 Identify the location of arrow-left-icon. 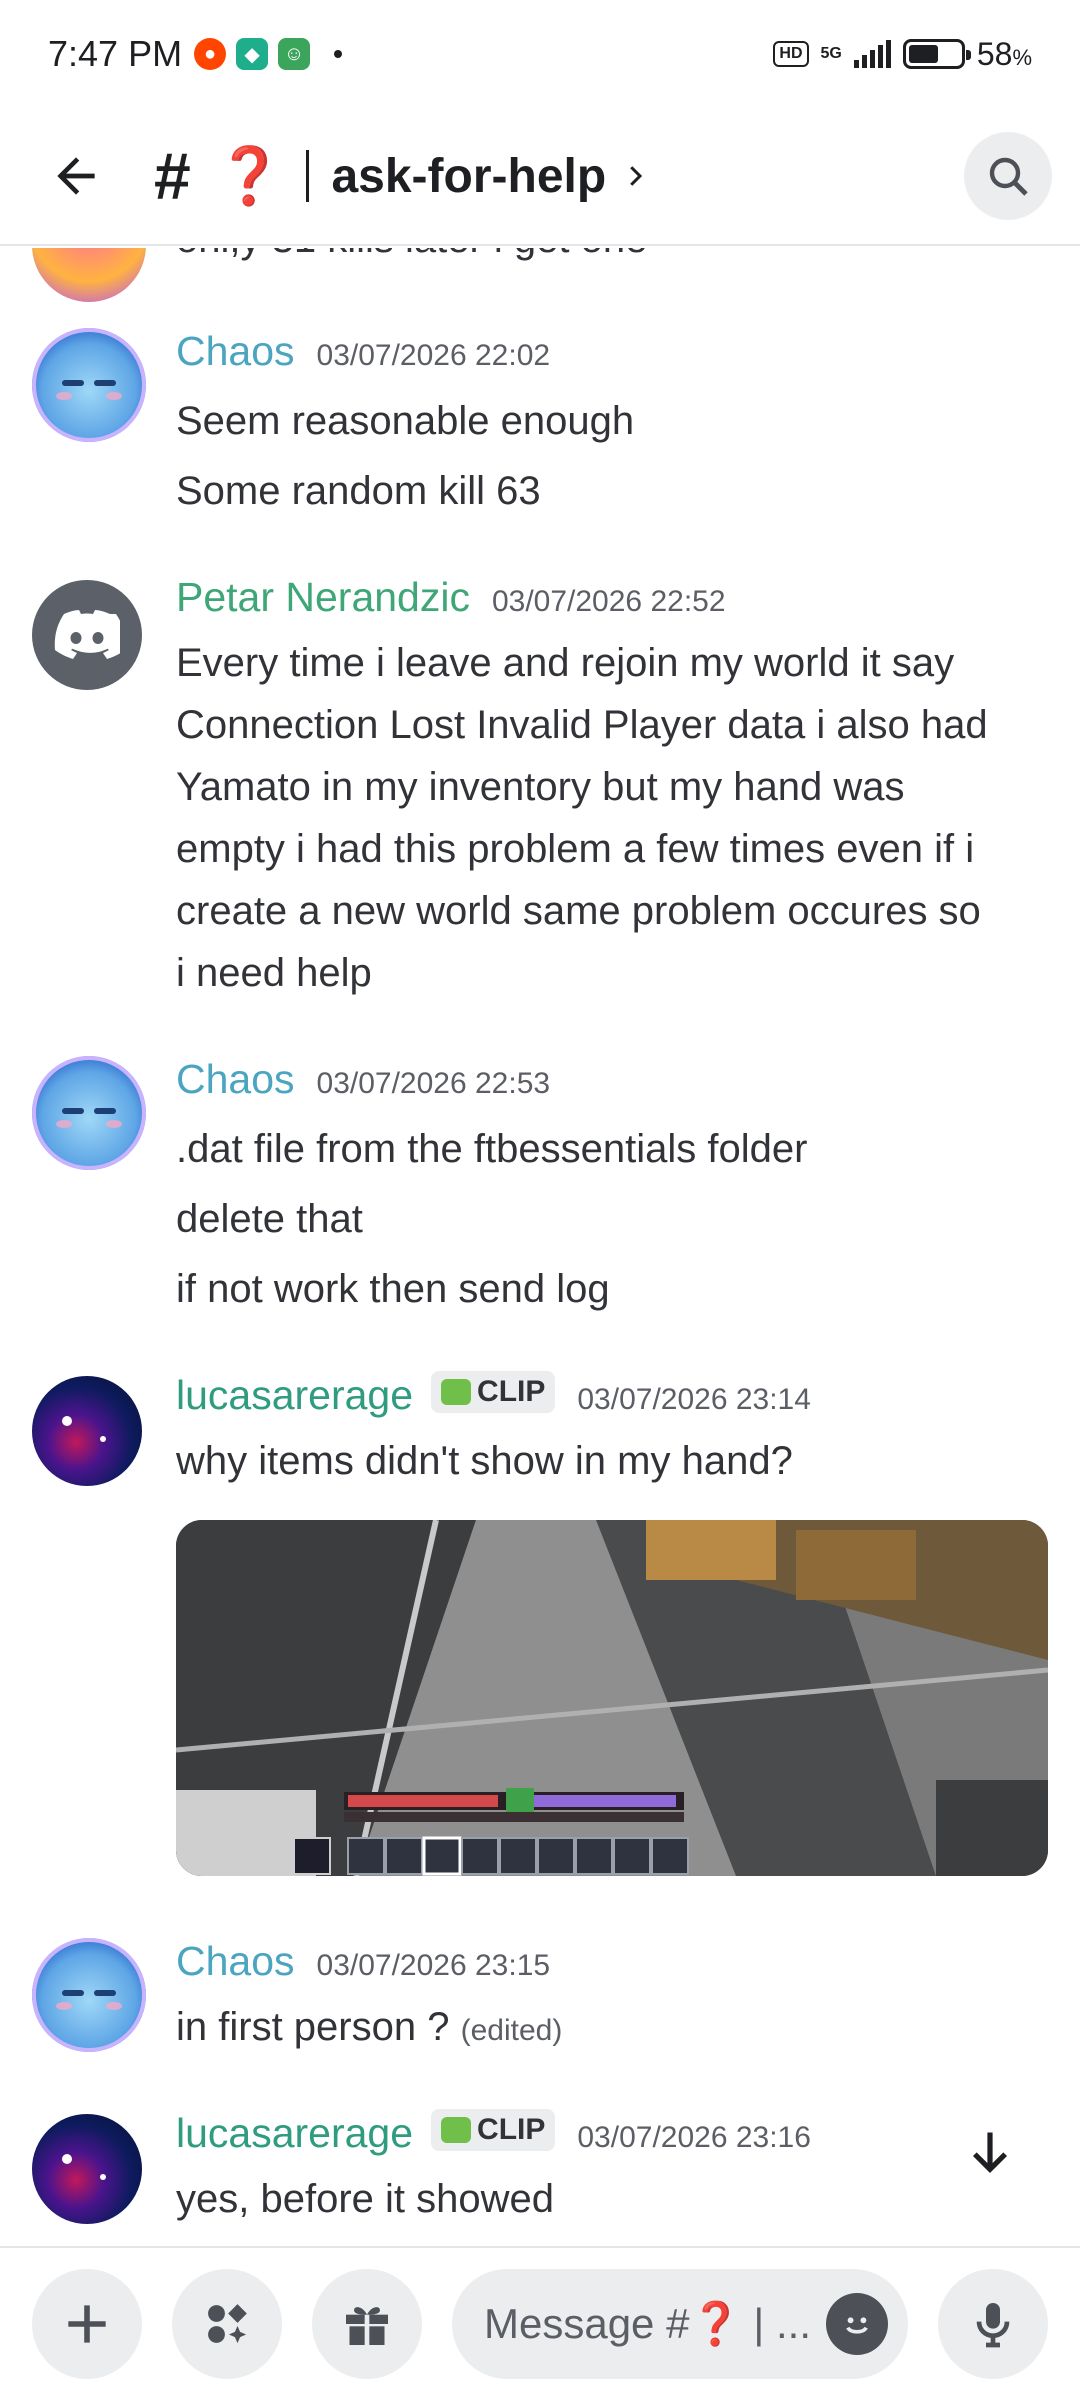
(76, 176).